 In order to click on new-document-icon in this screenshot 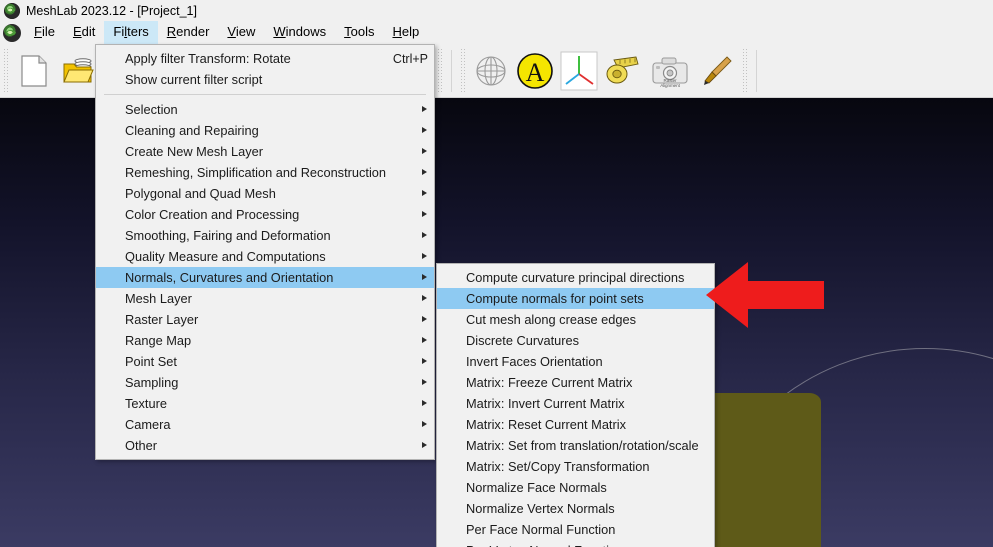, I will do `click(34, 70)`.